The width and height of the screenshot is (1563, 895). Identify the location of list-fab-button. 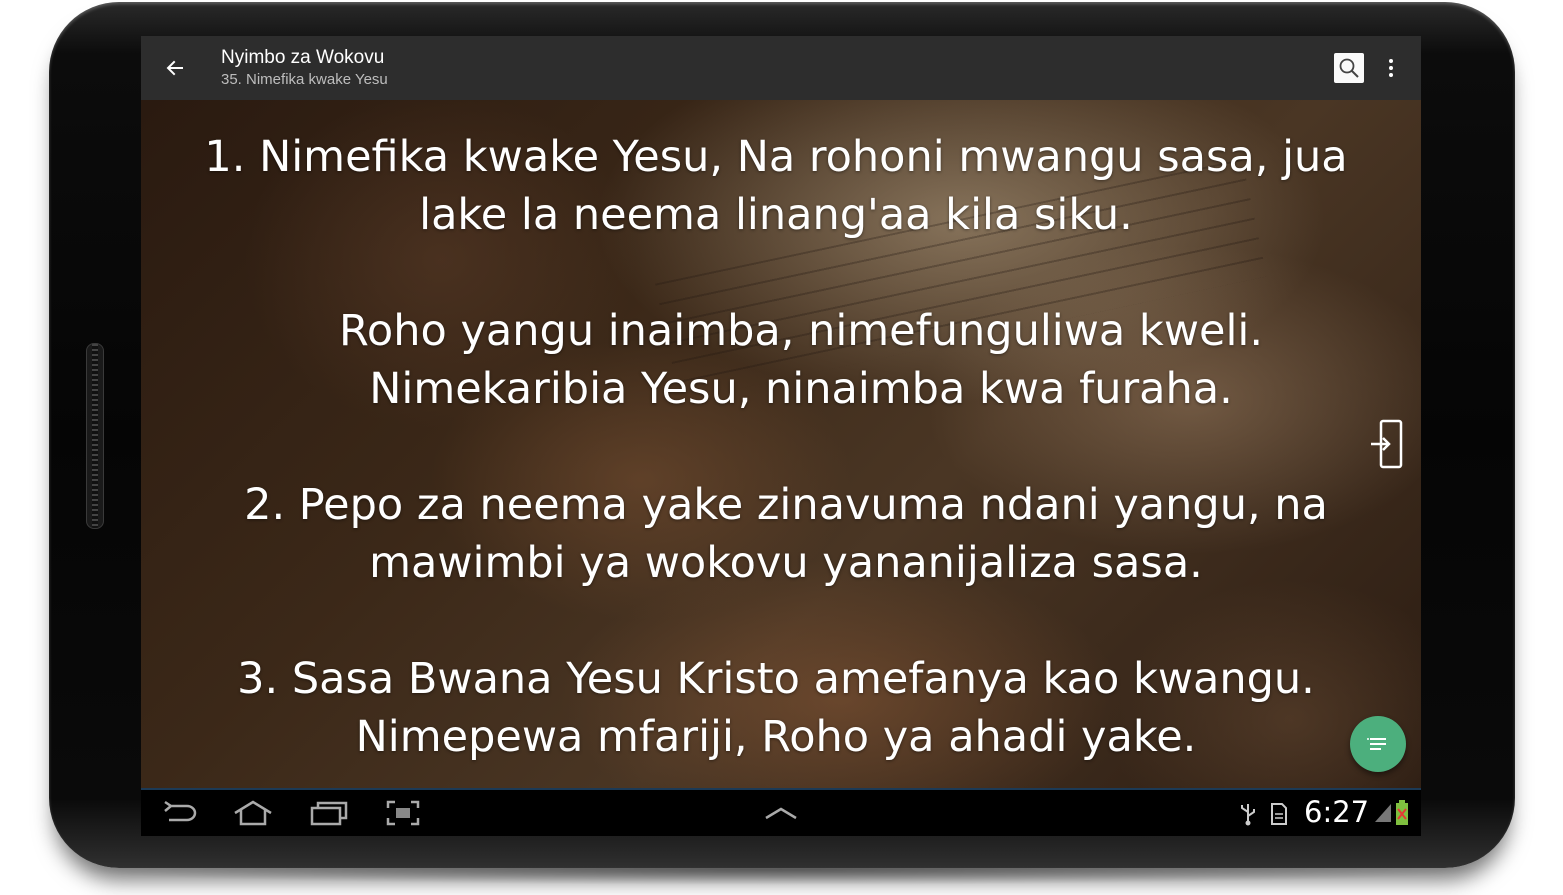
(1378, 744).